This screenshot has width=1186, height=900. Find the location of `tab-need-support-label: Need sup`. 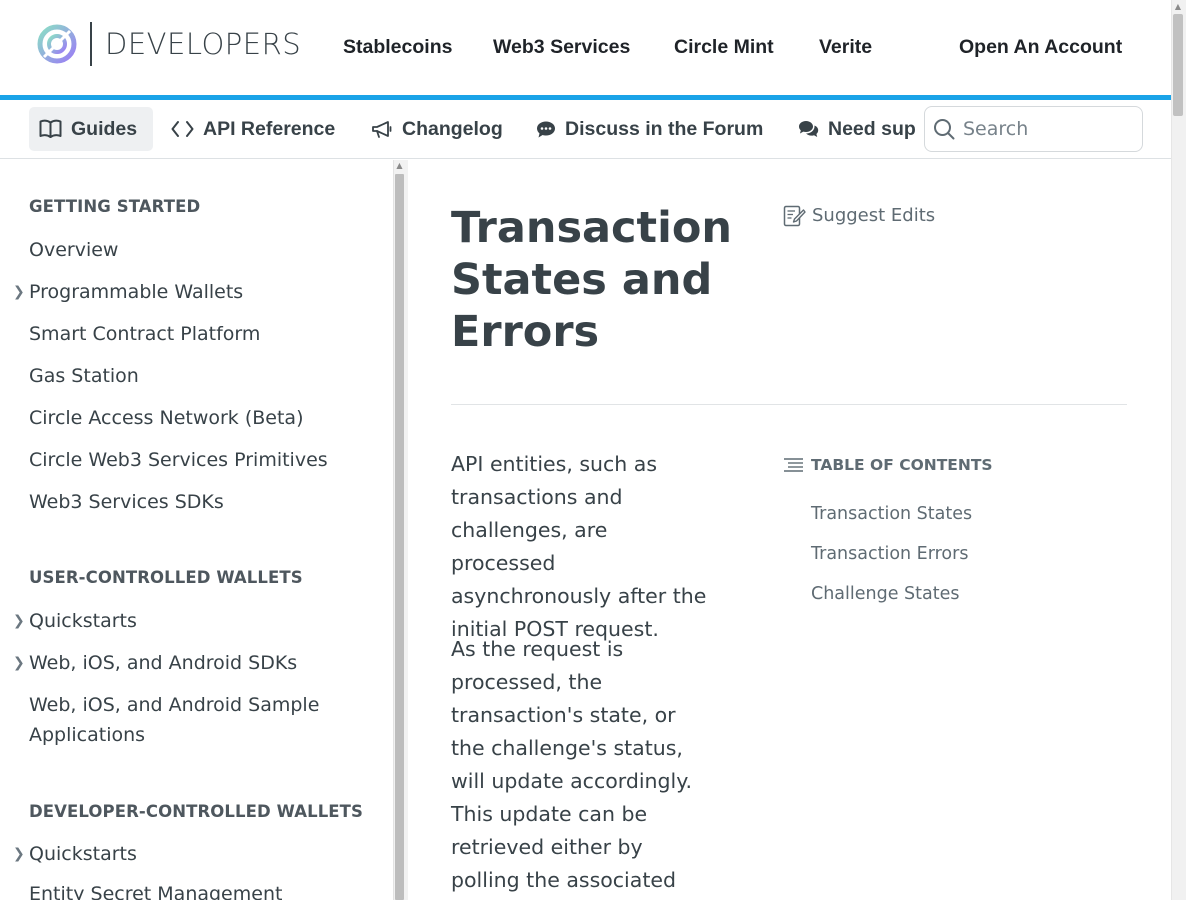

tab-need-support-label: Need sup is located at coordinates (872, 128).